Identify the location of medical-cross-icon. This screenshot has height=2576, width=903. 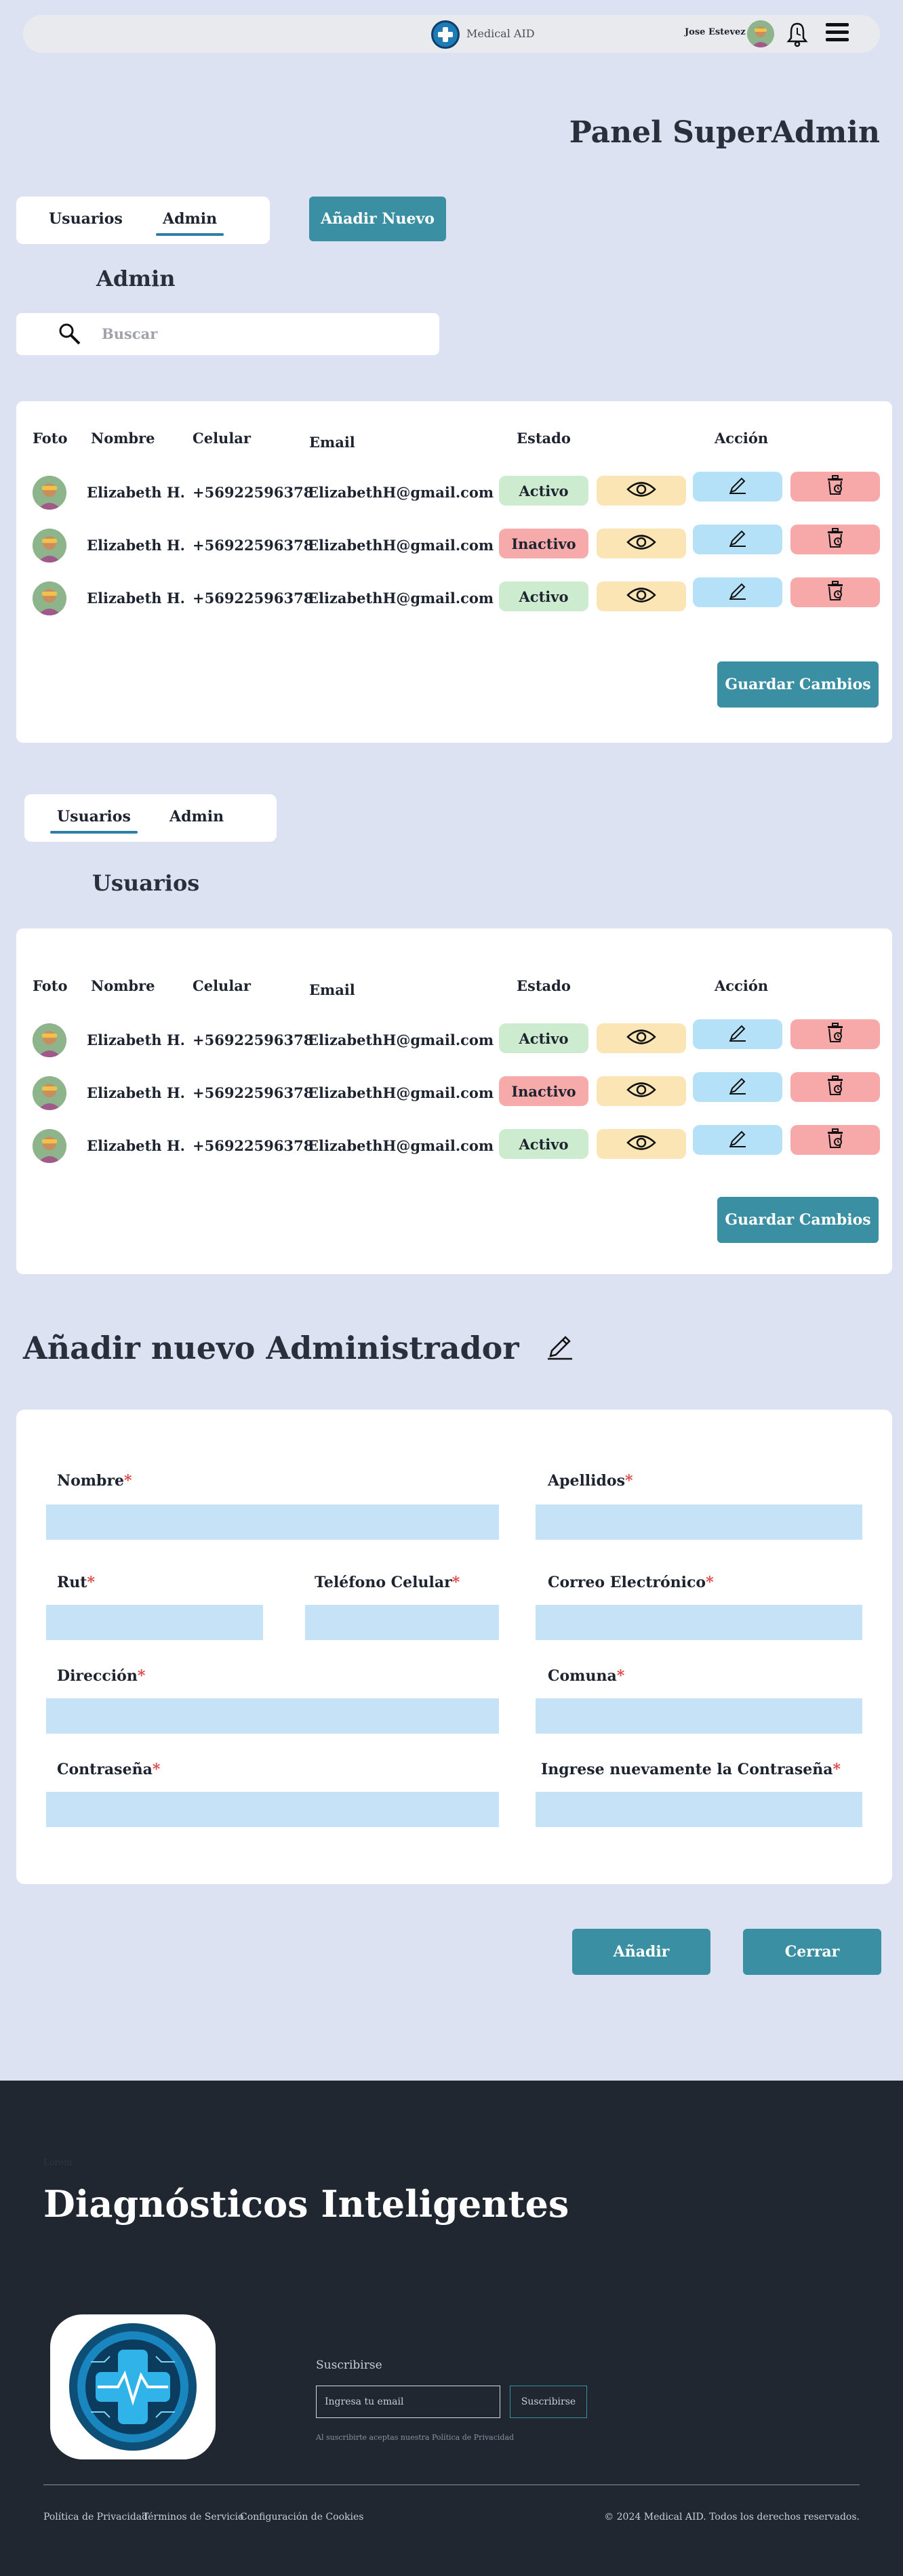
(445, 34).